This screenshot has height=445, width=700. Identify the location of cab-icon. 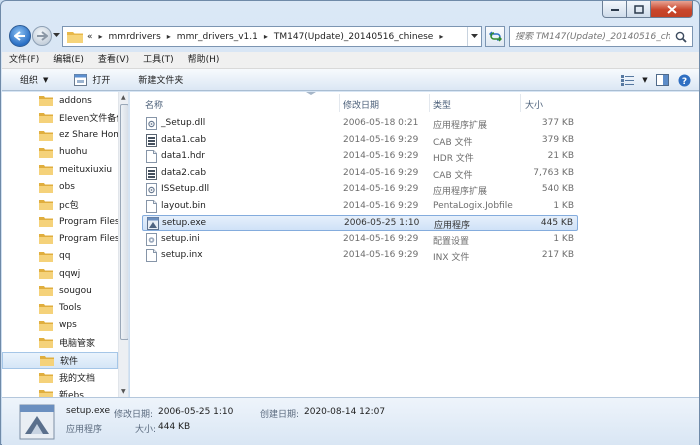
(151, 140).